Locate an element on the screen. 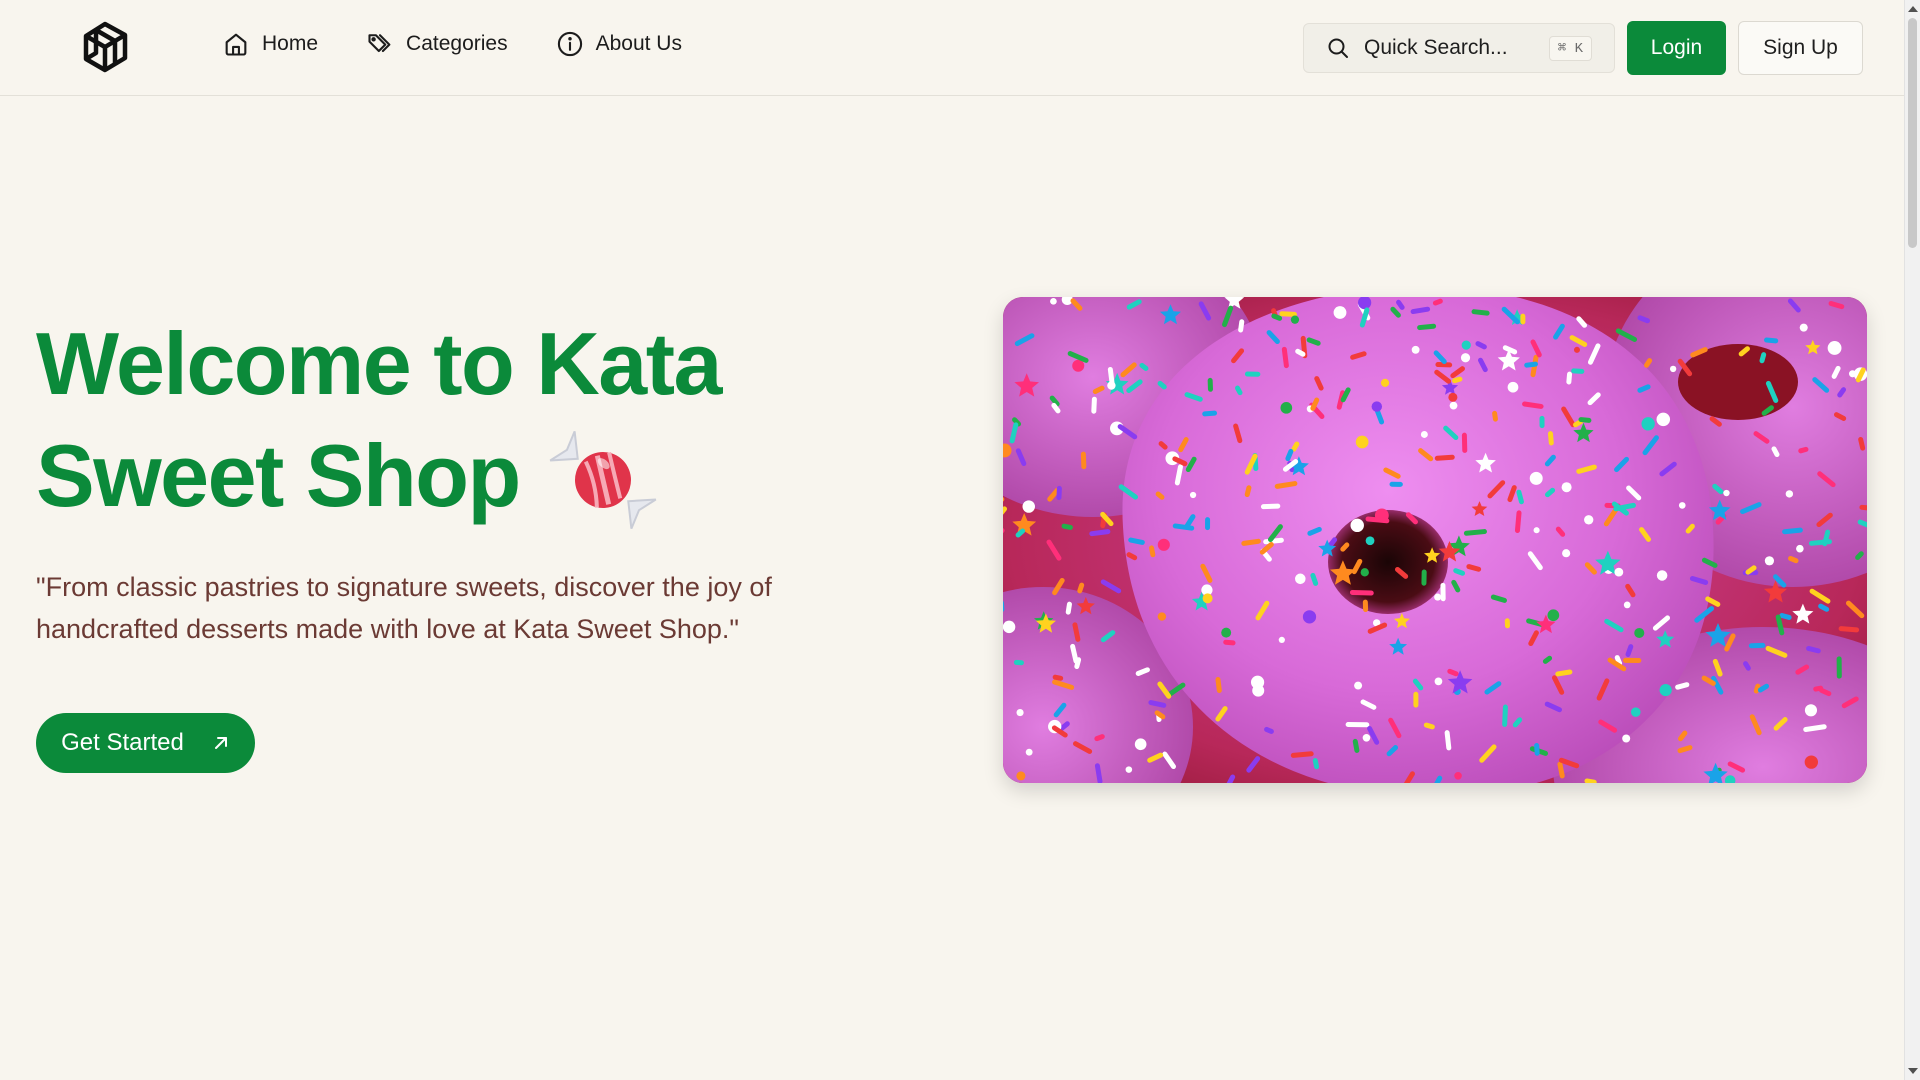 The height and width of the screenshot is (1080, 1920). nav-categories: Categories is located at coordinates (437, 44).